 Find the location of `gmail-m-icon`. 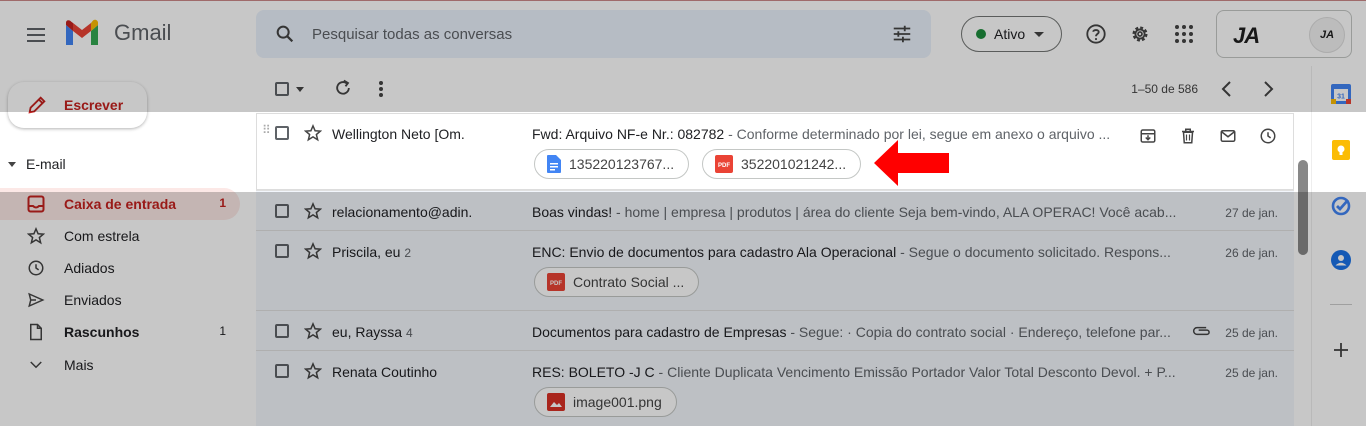

gmail-m-icon is located at coordinates (82, 32).